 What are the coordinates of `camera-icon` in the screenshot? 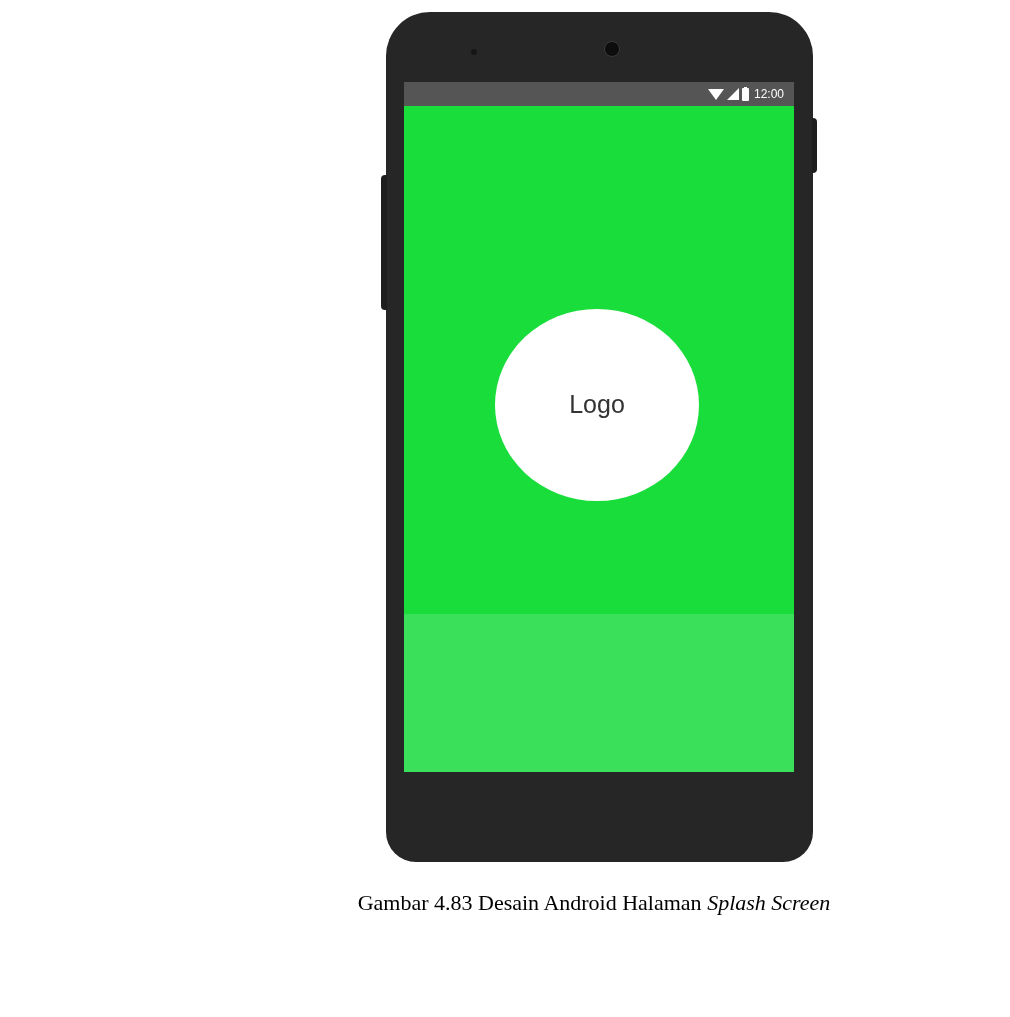 It's located at (612, 49).